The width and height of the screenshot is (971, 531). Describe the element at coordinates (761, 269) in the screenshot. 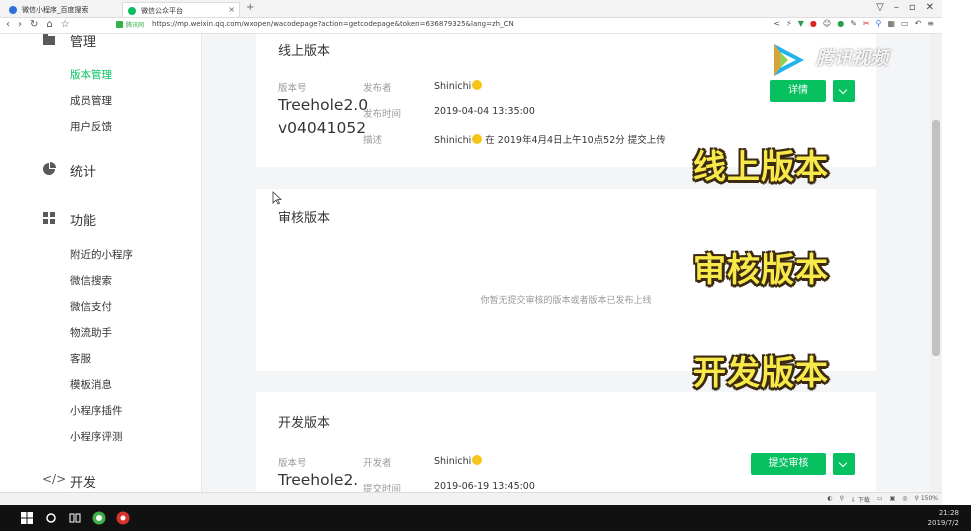

I see `caption-review: 审核版本` at that location.